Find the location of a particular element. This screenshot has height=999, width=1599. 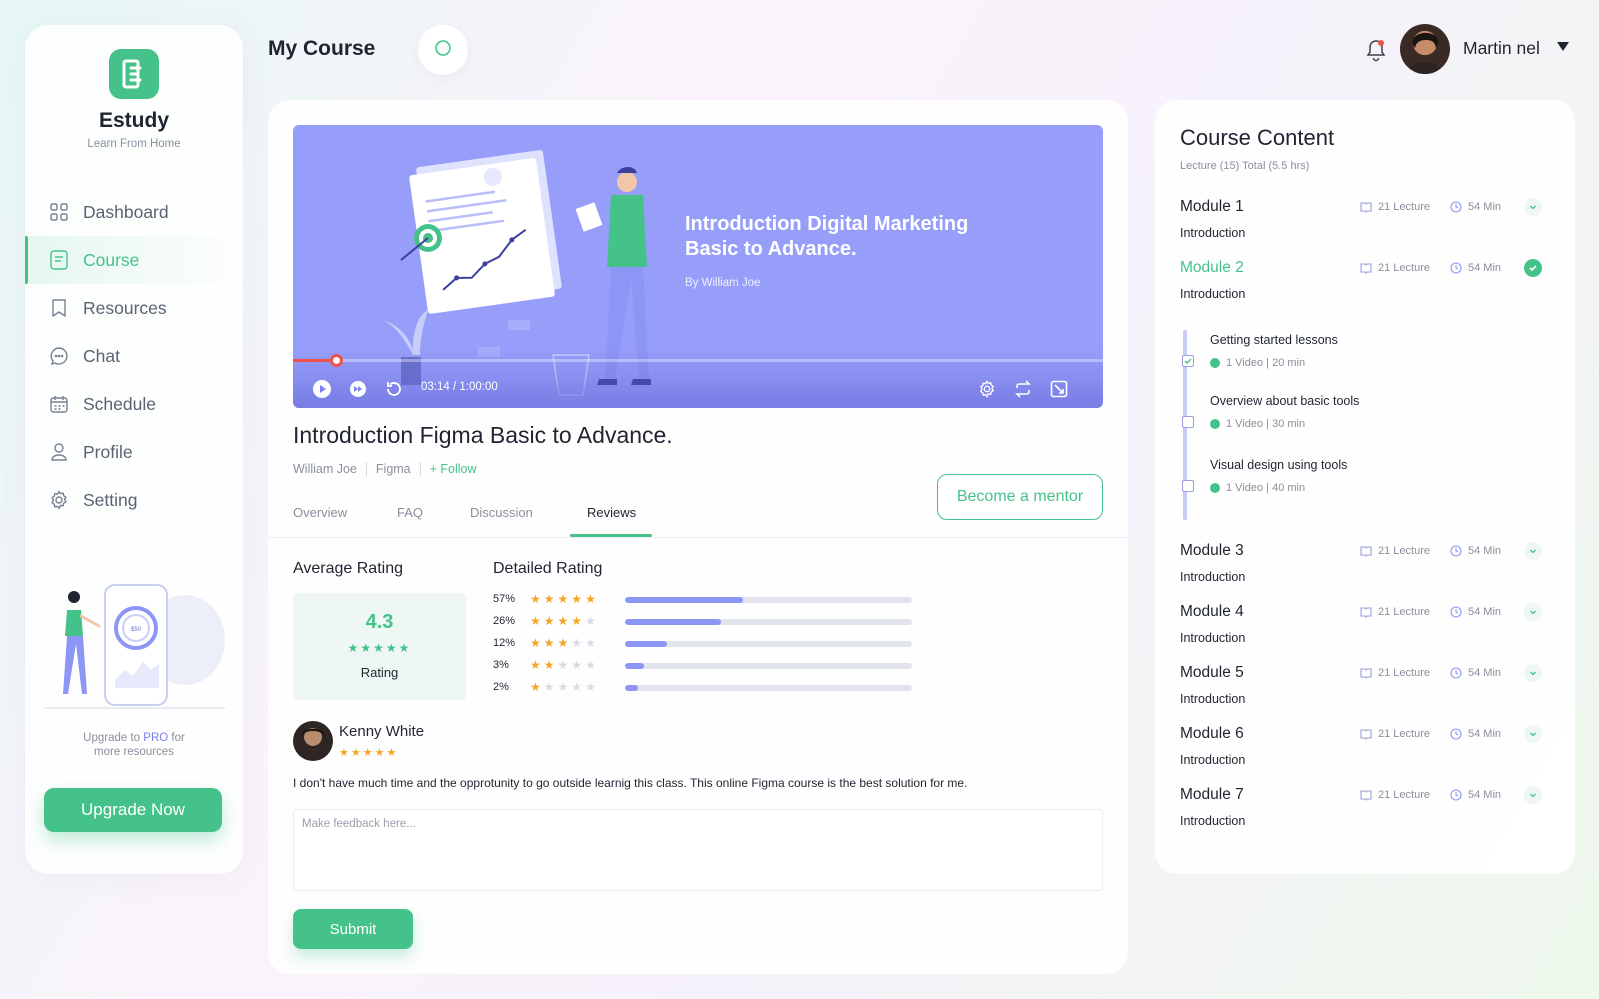

tab-overview: Overview is located at coordinates (320, 512).